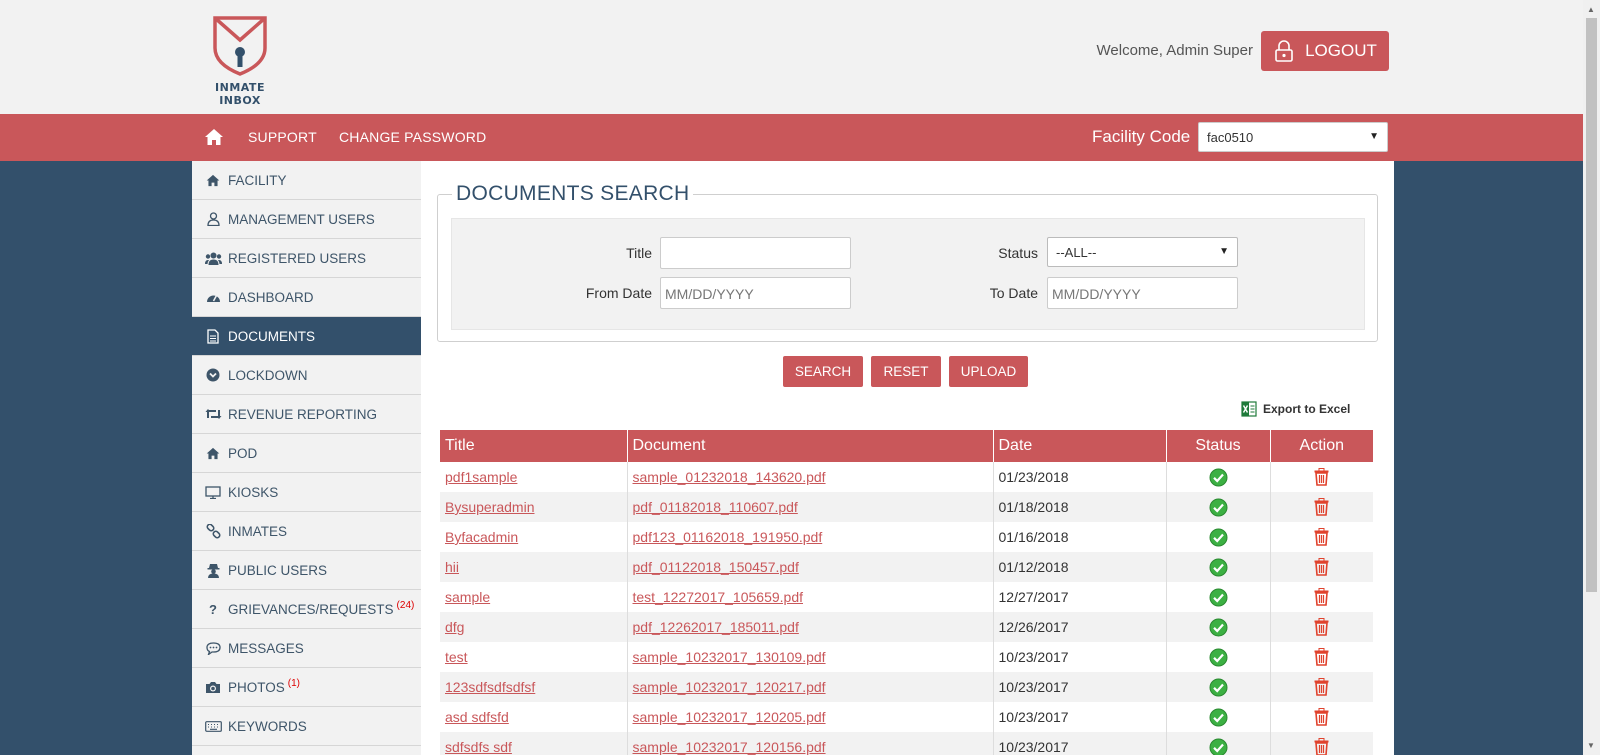  Describe the element at coordinates (729, 657) in the screenshot. I see `document-link: sample_10232017_130109.pdf` at that location.